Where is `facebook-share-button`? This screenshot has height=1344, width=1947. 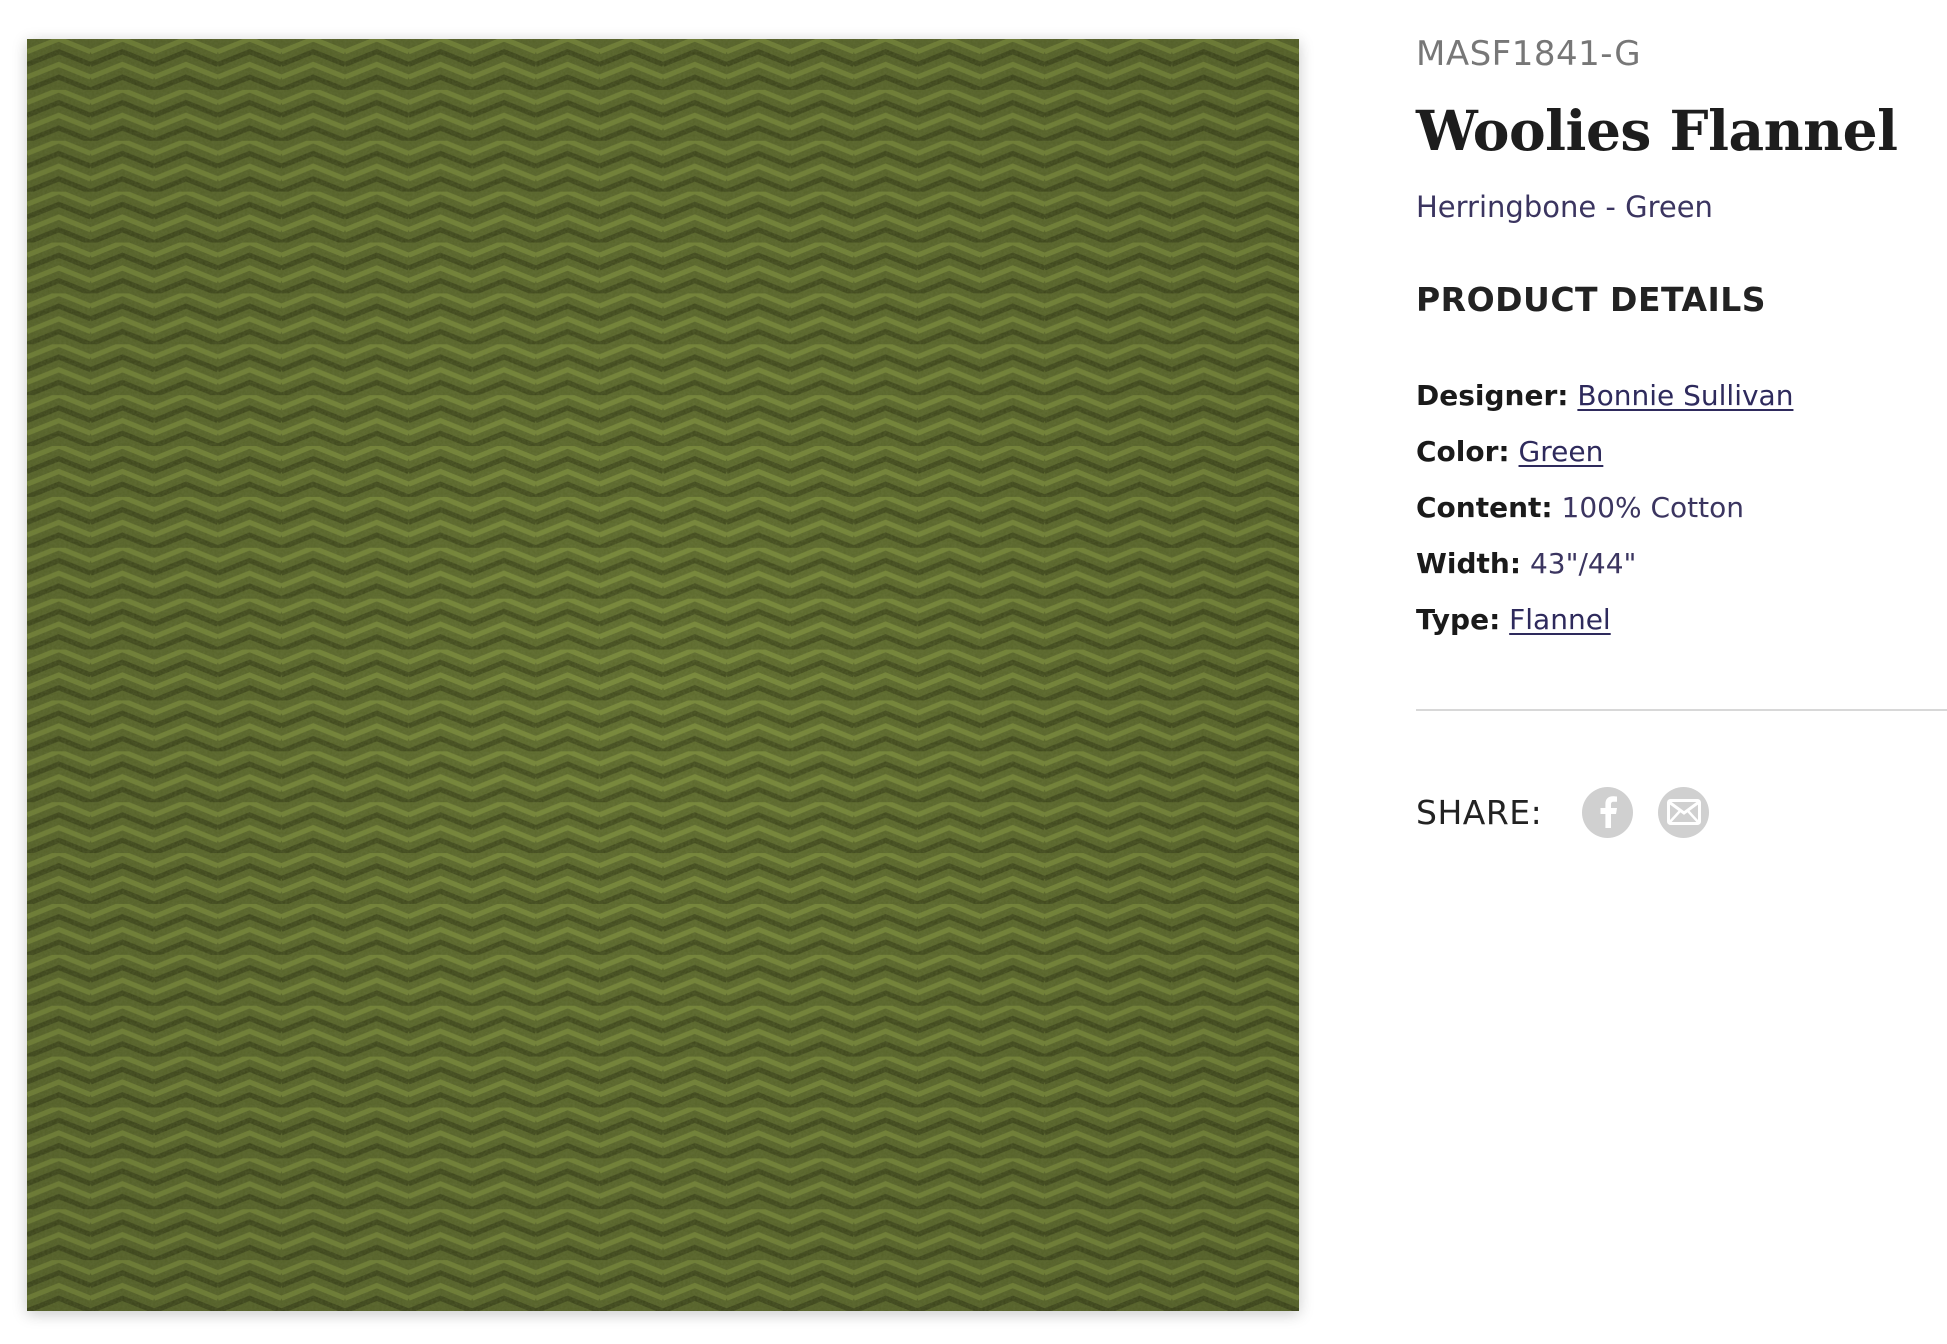 facebook-share-button is located at coordinates (1608, 812).